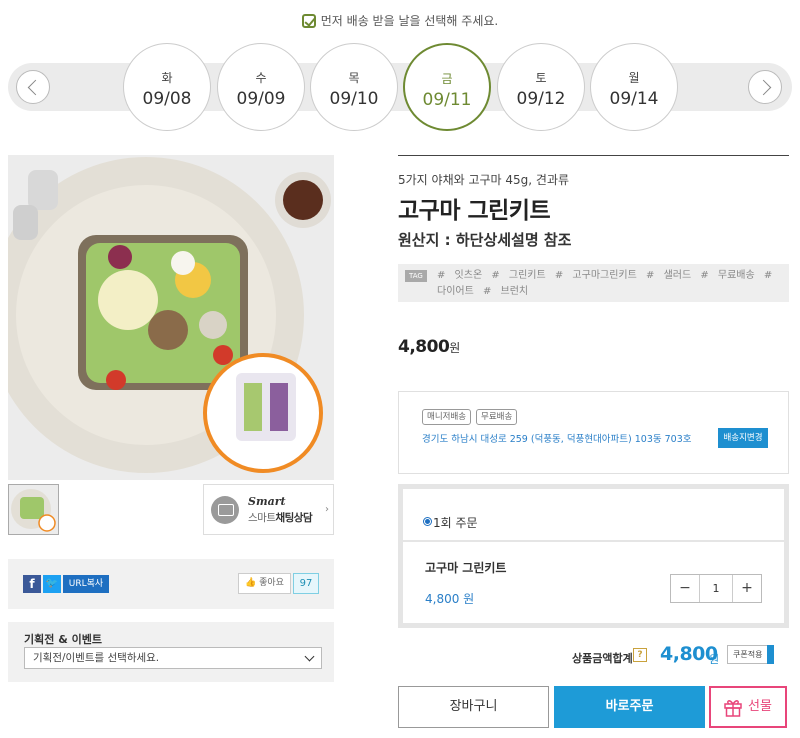 This screenshot has height=738, width=800. Describe the element at coordinates (765, 87) in the screenshot. I see `next-arrow-icon` at that location.